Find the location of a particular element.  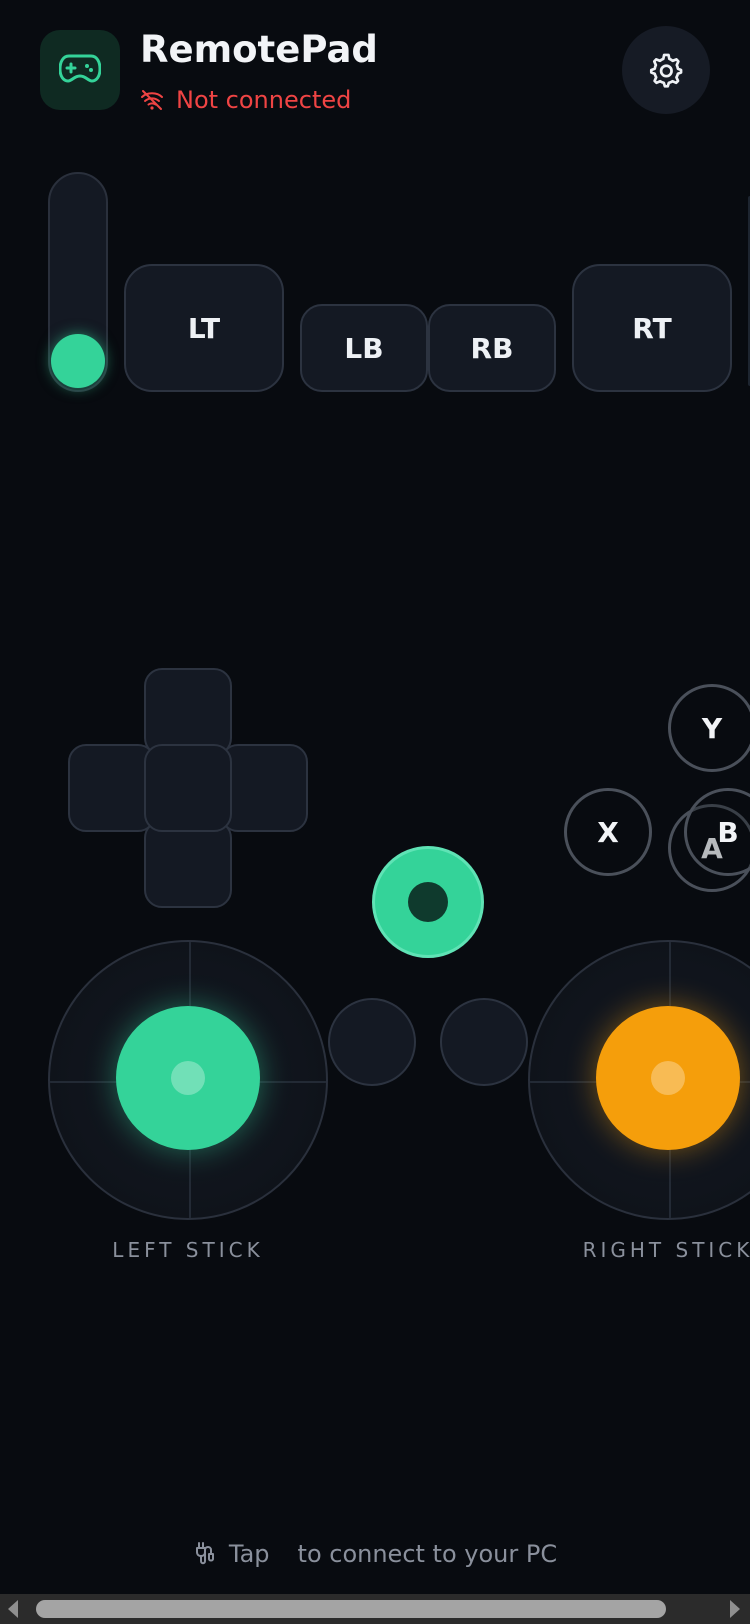

center-joystick-dot is located at coordinates (428, 902).